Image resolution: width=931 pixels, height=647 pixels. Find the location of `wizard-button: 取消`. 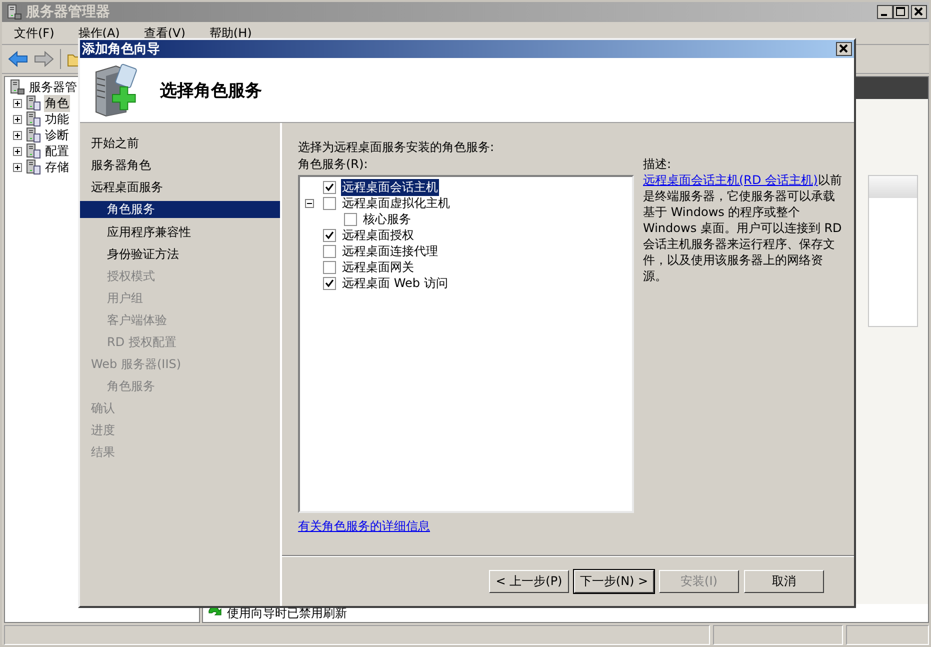

wizard-button: 取消 is located at coordinates (784, 581).